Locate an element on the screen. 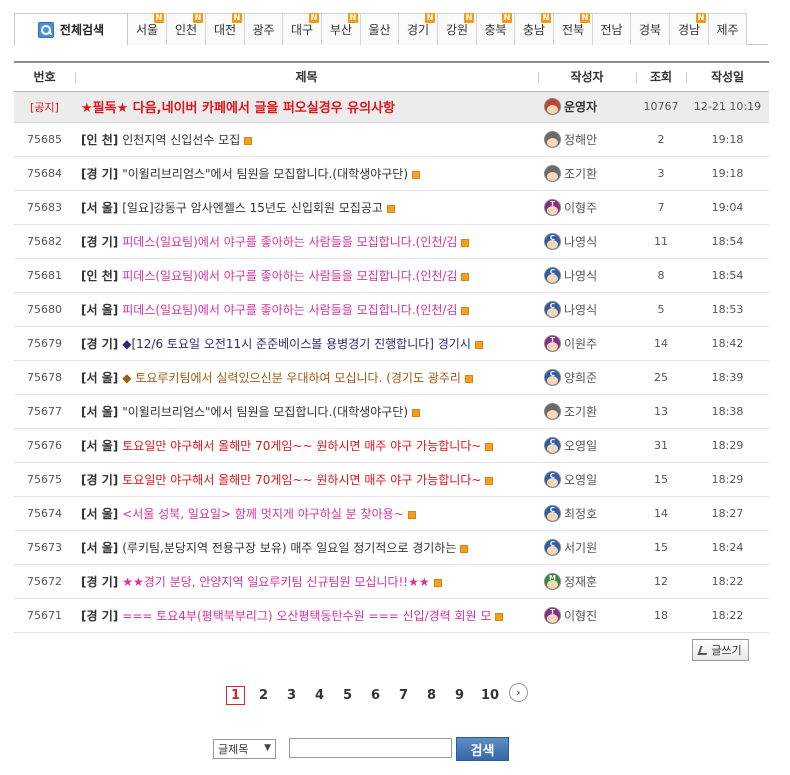  search-field-select: 글제목 ▼ is located at coordinates (244, 749).